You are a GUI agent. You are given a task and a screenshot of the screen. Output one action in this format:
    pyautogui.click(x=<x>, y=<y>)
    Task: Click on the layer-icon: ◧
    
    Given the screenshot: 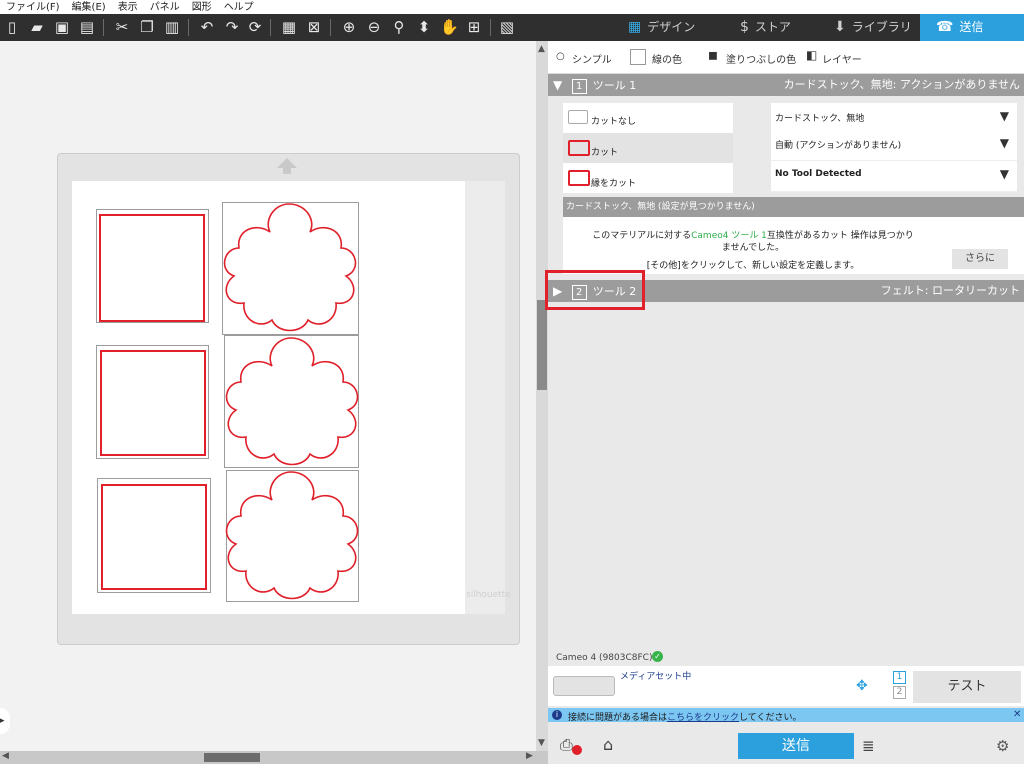 What is the action you would take?
    pyautogui.click(x=812, y=55)
    